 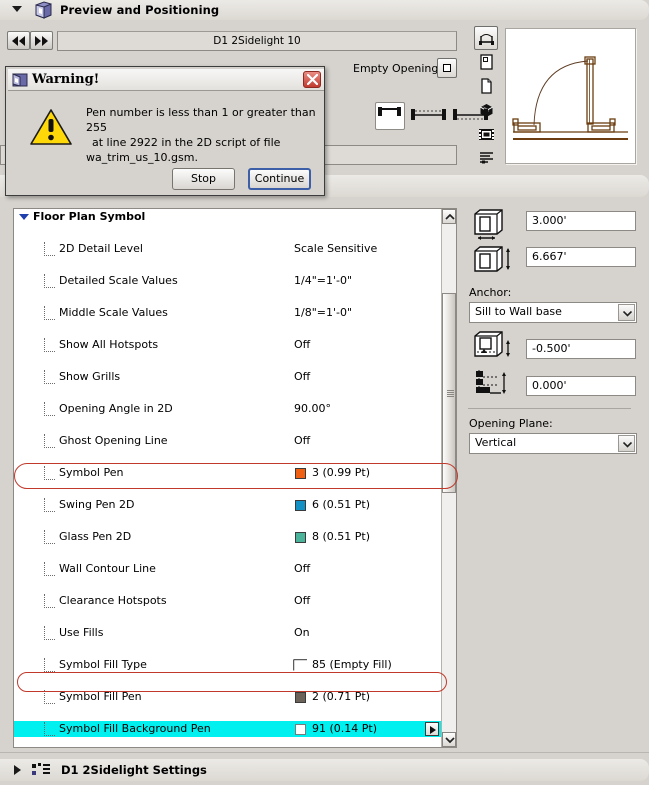 What do you see at coordinates (553, 443) in the screenshot?
I see `opening-plane-select: Vertical` at bounding box center [553, 443].